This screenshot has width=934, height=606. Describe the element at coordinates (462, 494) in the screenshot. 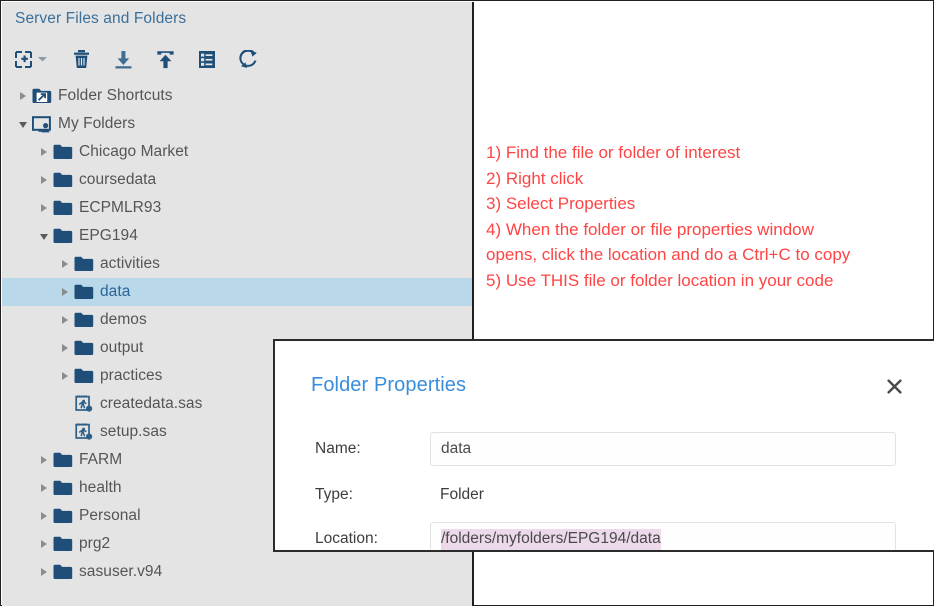

I see `type-value: Folder` at that location.